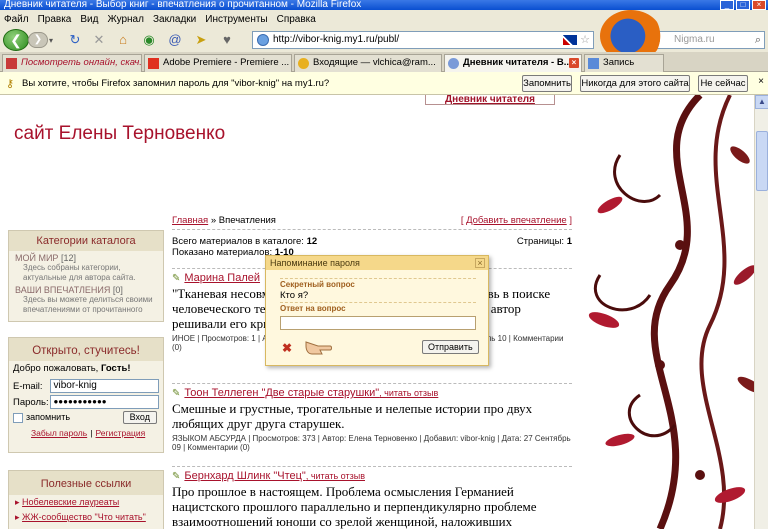 The height and width of the screenshot is (529, 768). I want to click on add-impression-wrap: [ Добавить впечатление ], so click(516, 220).